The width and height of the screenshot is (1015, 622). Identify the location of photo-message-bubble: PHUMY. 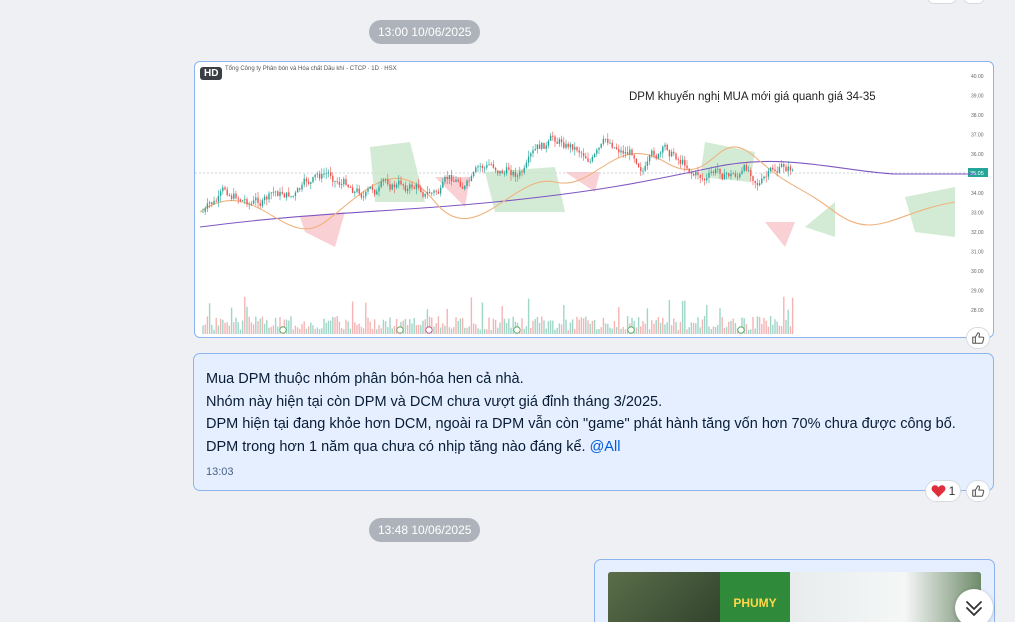
(794, 590).